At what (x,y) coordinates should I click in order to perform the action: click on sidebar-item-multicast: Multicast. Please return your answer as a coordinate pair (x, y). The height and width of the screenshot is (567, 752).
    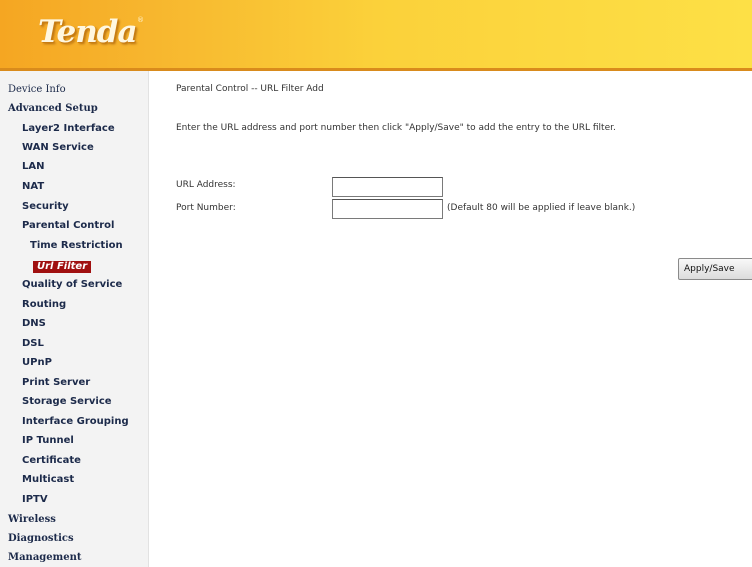
    Looking at the image, I should click on (48, 480).